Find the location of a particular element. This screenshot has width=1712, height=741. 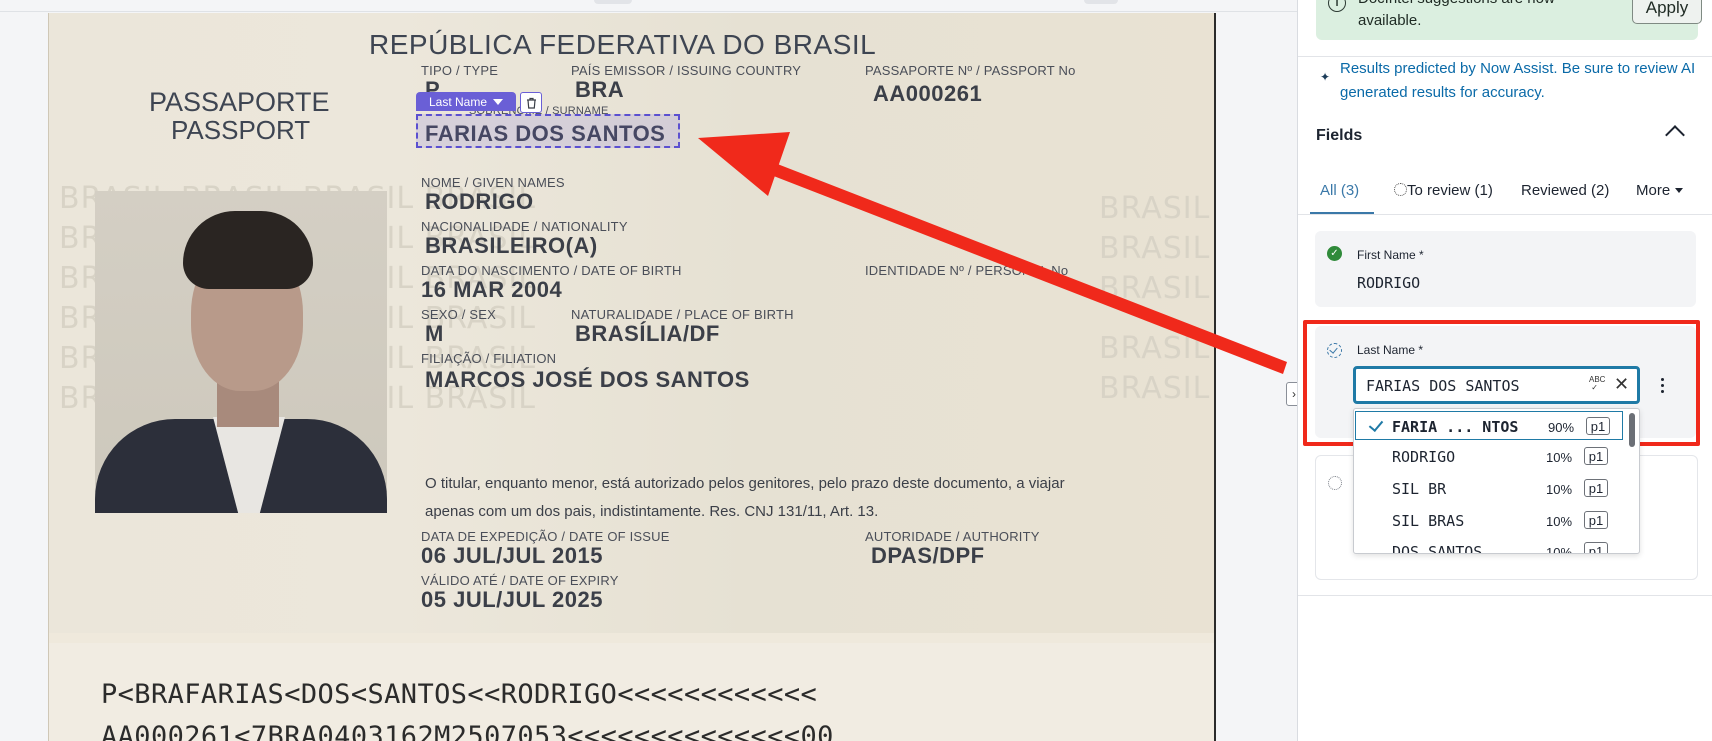

trash-icon is located at coordinates (531, 103).